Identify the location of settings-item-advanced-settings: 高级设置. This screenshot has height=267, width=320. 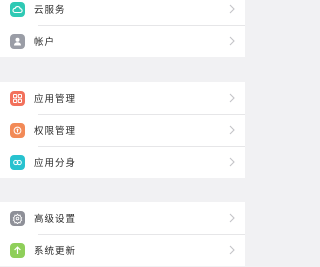
(122, 218).